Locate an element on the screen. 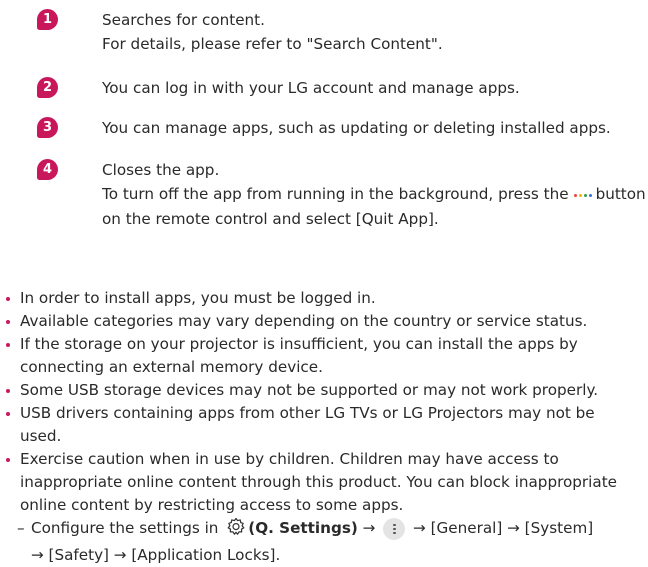  step-badge-4: 4 is located at coordinates (47, 169).